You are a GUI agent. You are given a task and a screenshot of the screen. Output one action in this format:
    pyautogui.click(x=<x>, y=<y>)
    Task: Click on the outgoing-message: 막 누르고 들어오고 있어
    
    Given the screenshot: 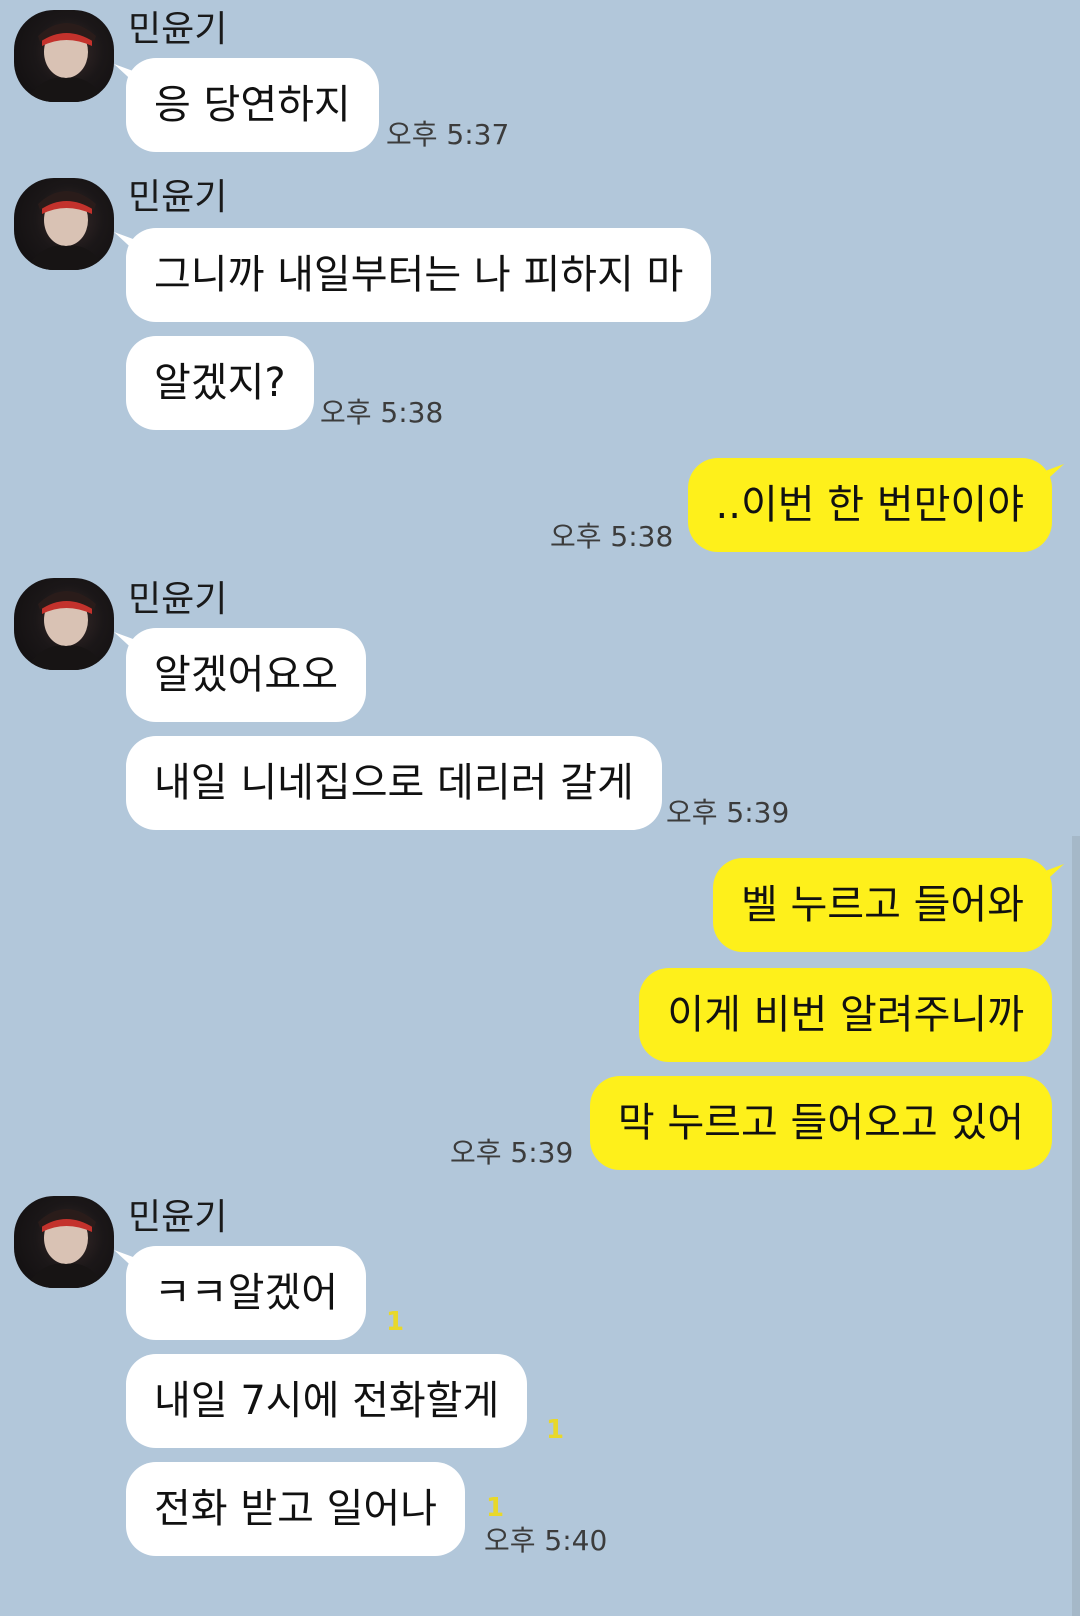 What is the action you would take?
    pyautogui.click(x=820, y=1123)
    